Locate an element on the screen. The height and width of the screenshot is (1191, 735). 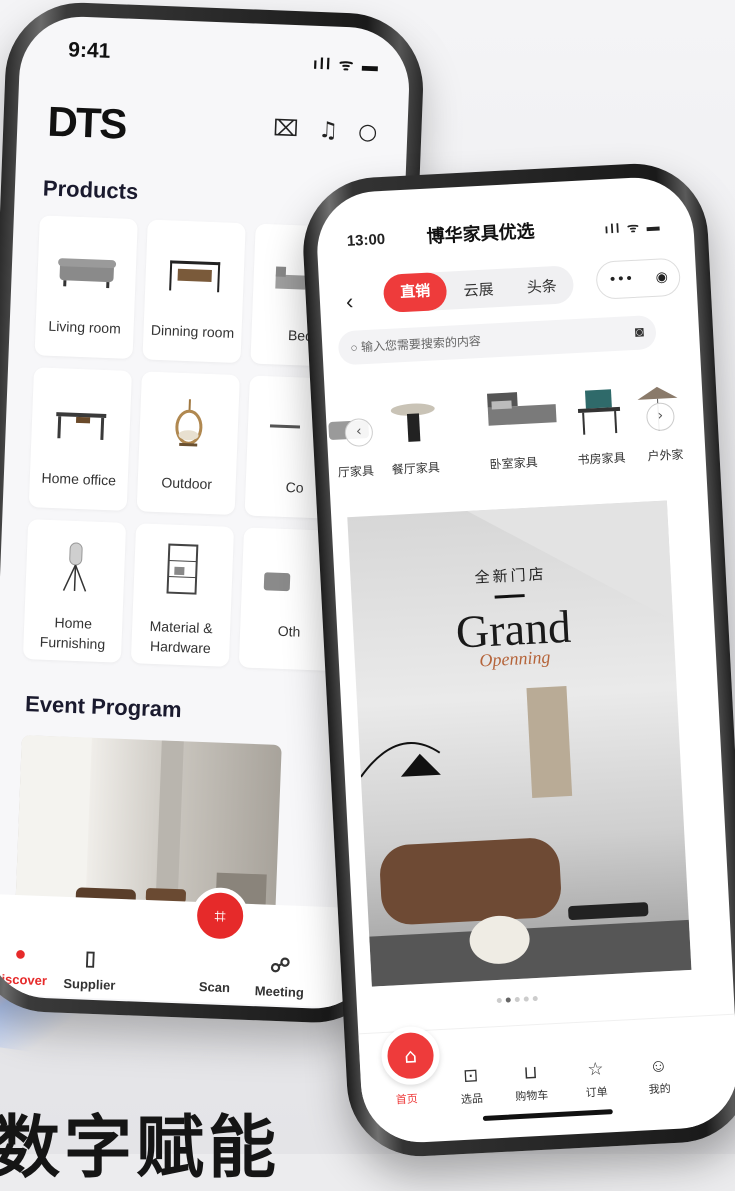
shelf-icon is located at coordinates (183, 569).